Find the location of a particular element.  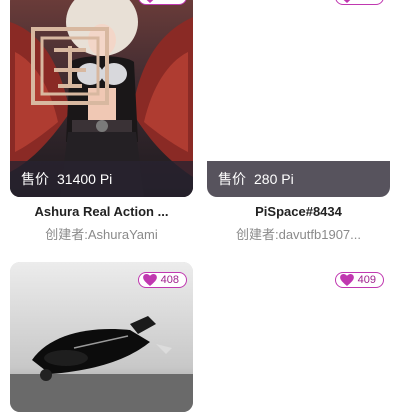

like-badge: 408 is located at coordinates (162, 280).